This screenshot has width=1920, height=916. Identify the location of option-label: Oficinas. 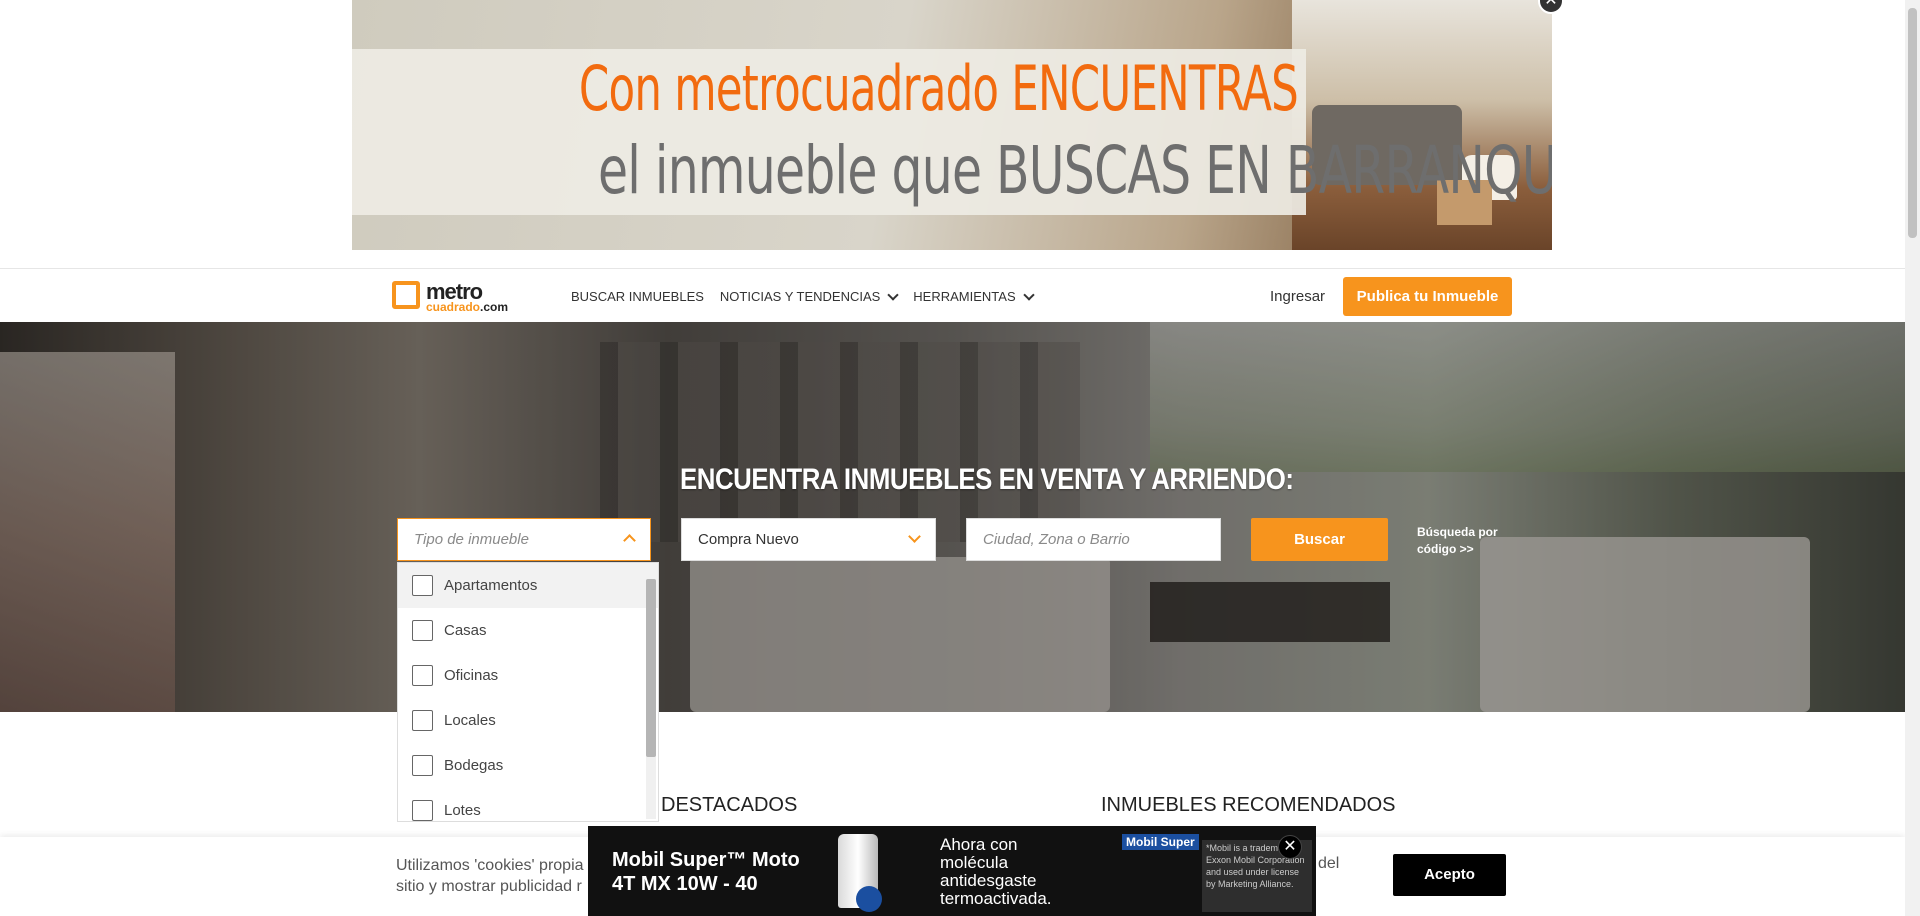
(471, 675).